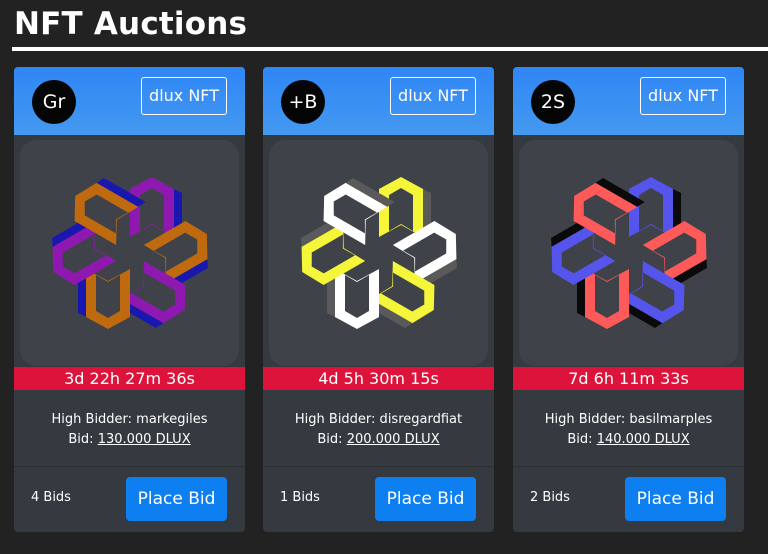 Image resolution: width=768 pixels, height=554 pixels. What do you see at coordinates (390, 49) in the screenshot?
I see `title-divider` at bounding box center [390, 49].